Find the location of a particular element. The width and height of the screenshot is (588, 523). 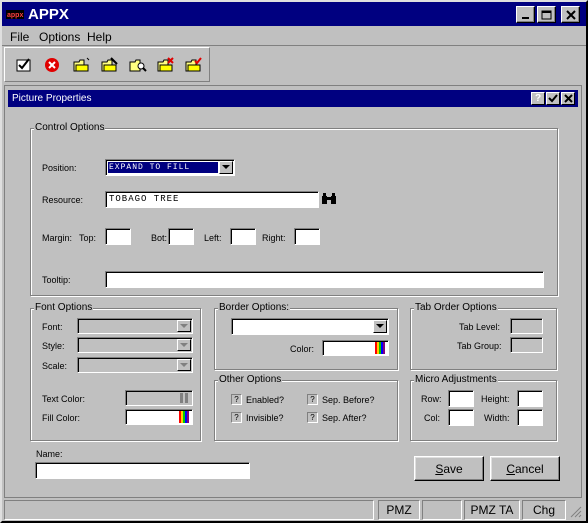

row-label: Row: is located at coordinates (431, 399).